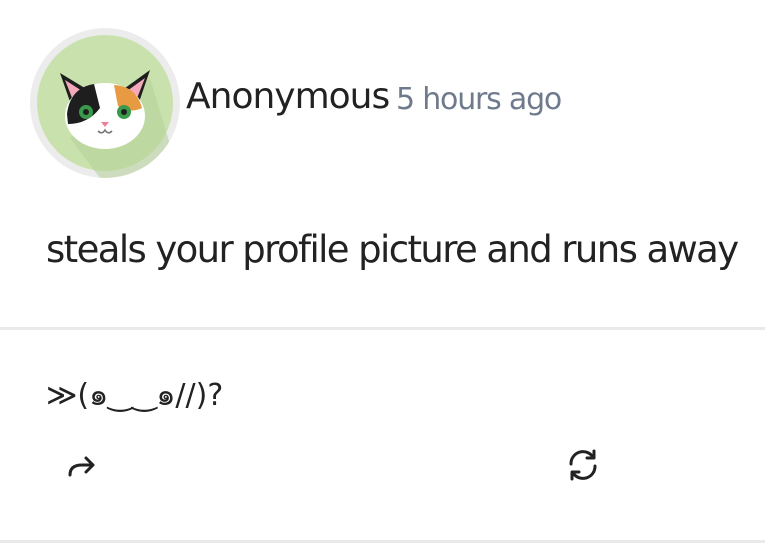 This screenshot has height=545, width=765. I want to click on share-button, so click(80, 465).